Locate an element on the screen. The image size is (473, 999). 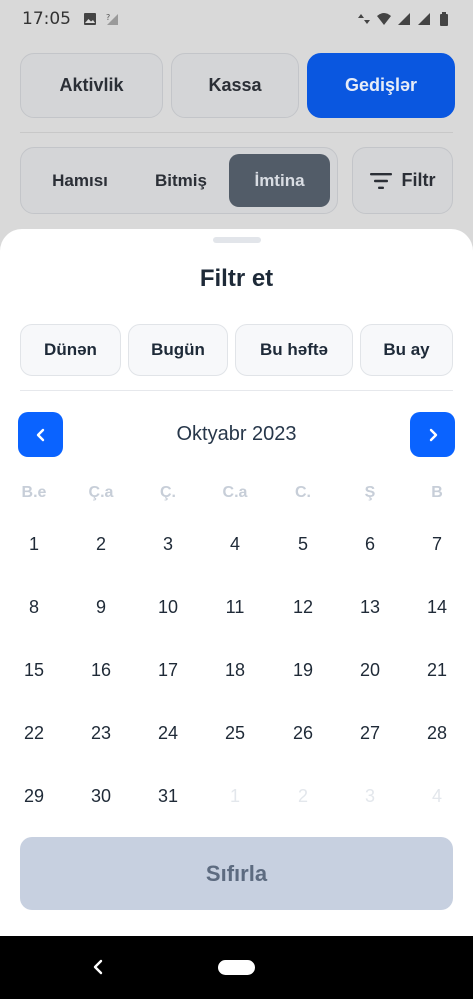
calendar-day: 23 is located at coordinates (101, 733).